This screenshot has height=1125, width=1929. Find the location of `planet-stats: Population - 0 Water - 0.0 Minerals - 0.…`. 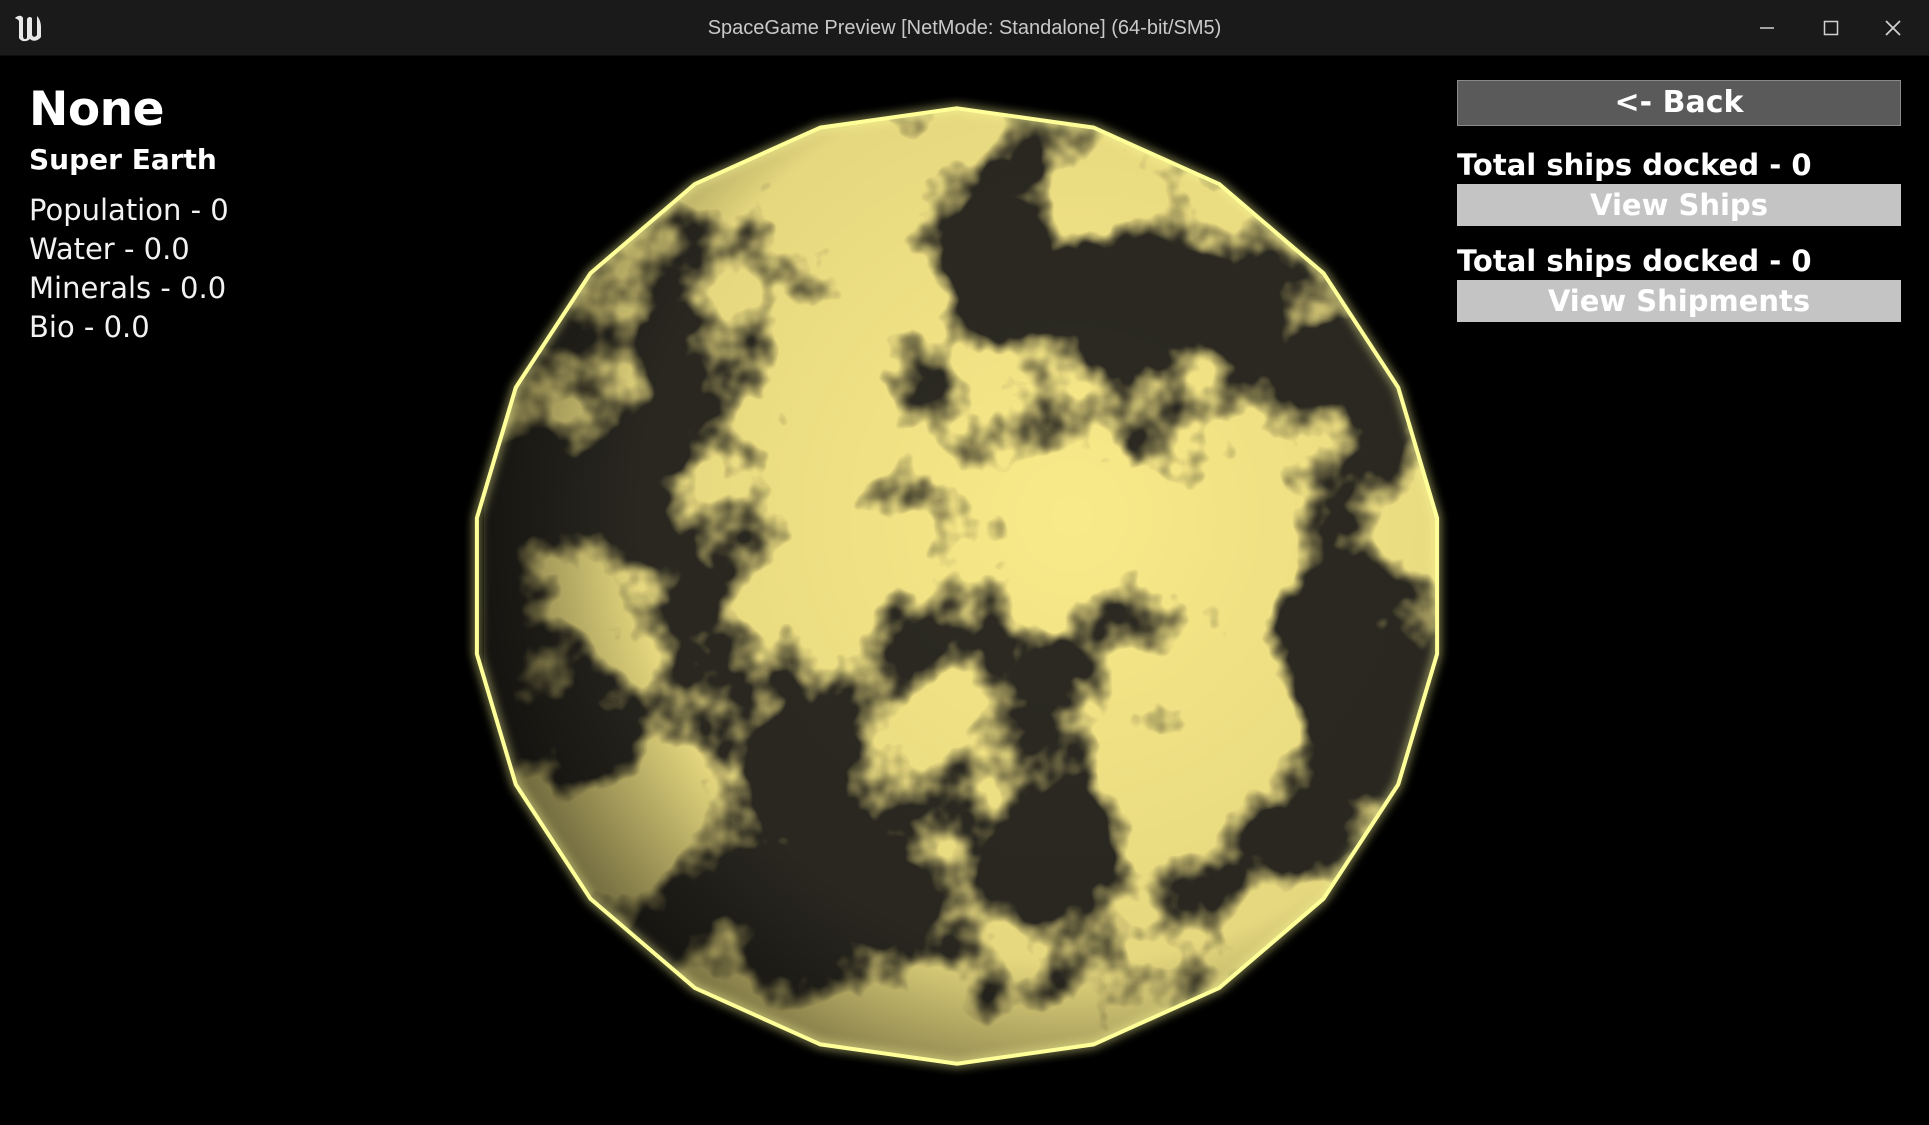

planet-stats: Population - 0 Water - 0.0 Minerals - 0.… is located at coordinates (129, 269).